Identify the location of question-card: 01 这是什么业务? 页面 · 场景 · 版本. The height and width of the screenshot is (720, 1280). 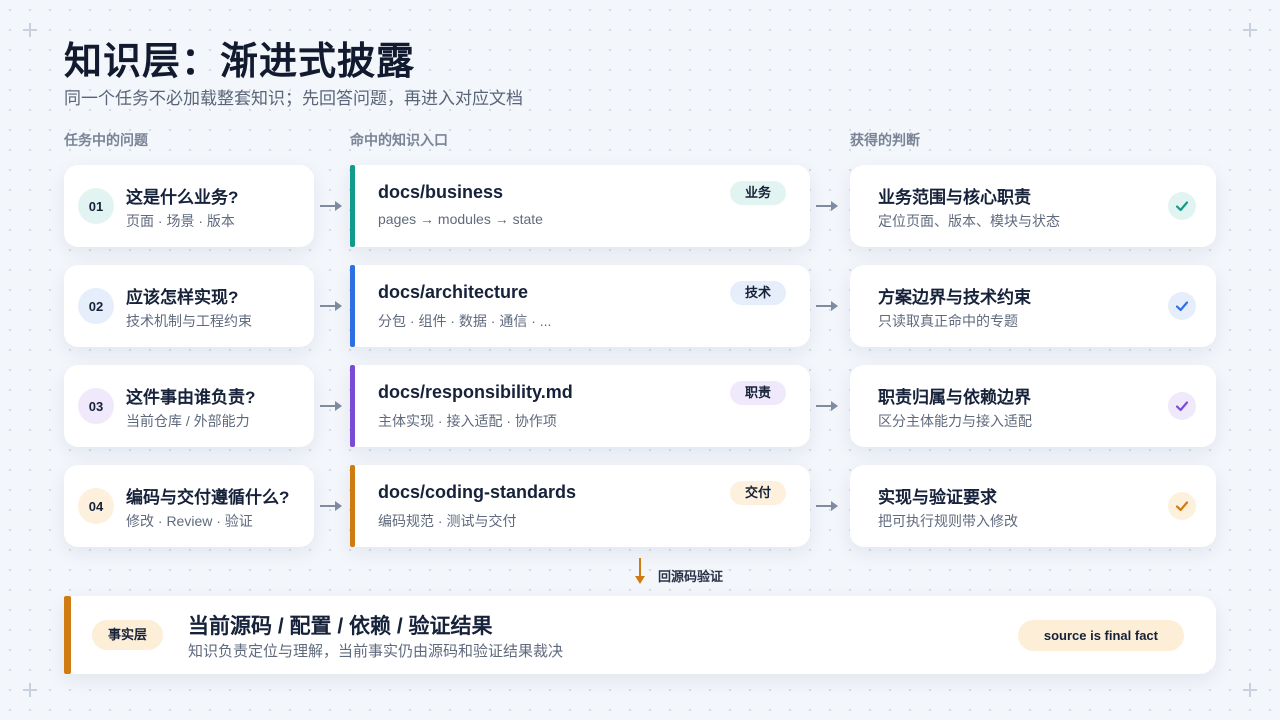
(189, 206).